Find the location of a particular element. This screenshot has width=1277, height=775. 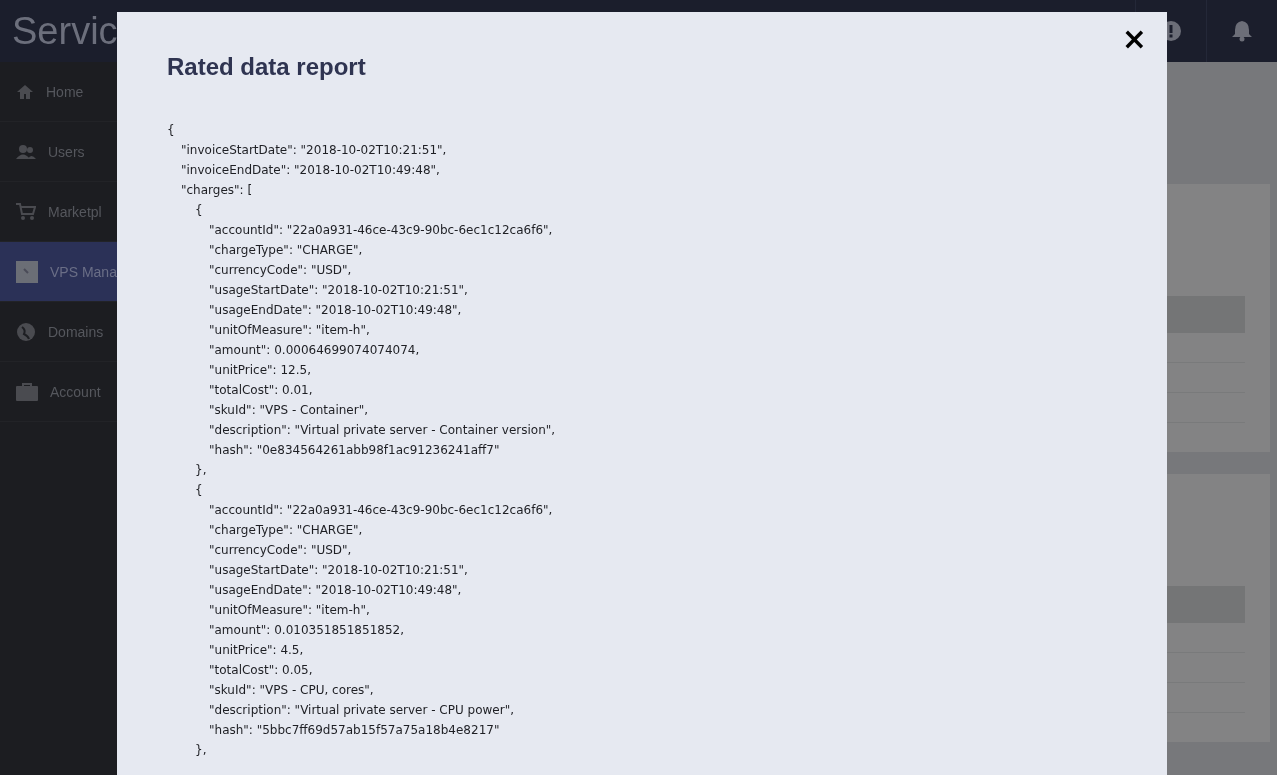

users-icon is located at coordinates (26, 151).